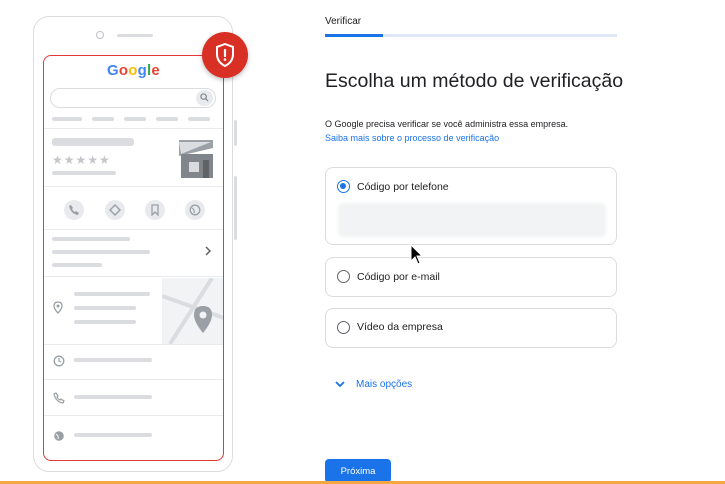 This screenshot has height=484, width=725. Describe the element at coordinates (398, 277) in the screenshot. I see `option-label: Código por e-mail` at that location.